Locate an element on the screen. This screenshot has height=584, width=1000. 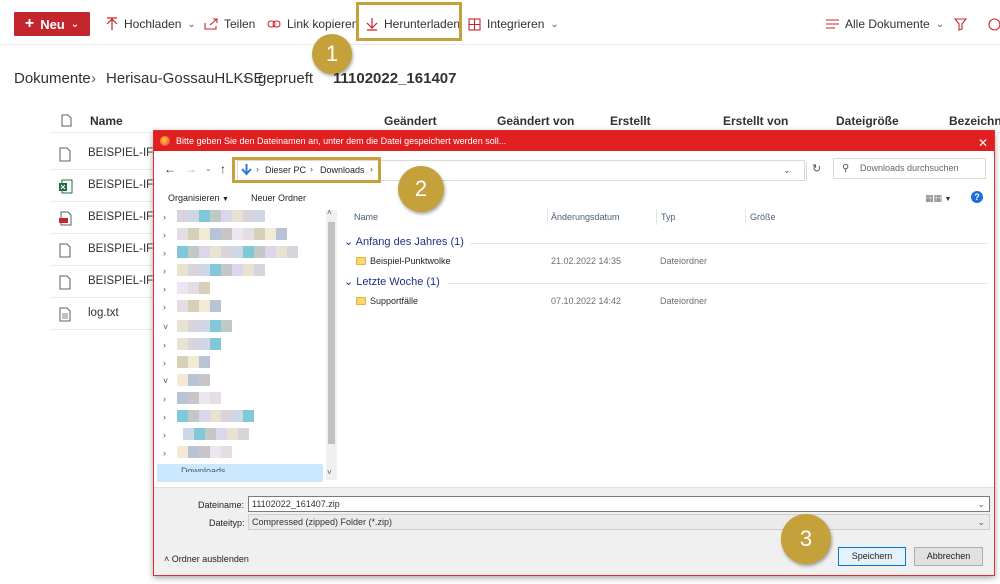
filter-button is located at coordinates (960, 24).